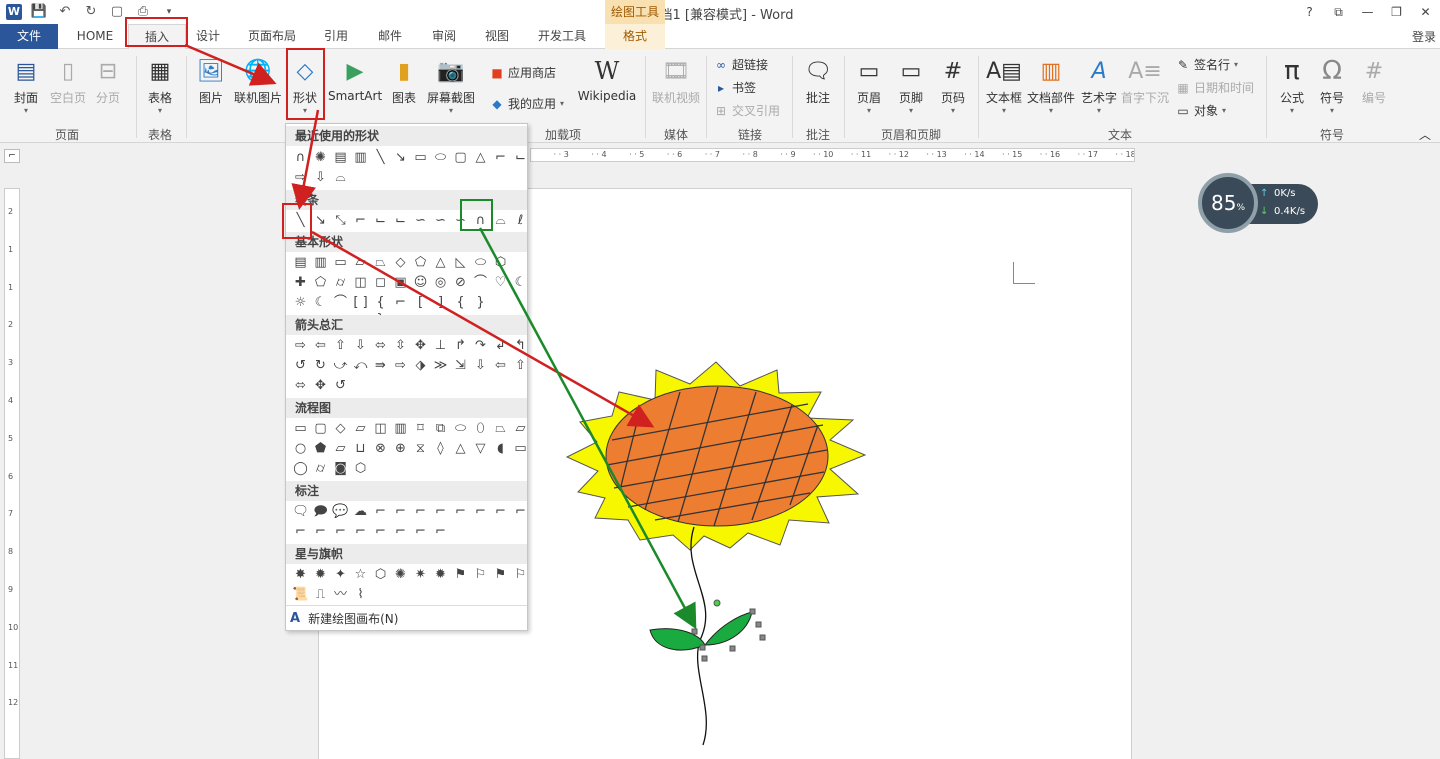 The image size is (1440, 759). What do you see at coordinates (305, 84) in the screenshot?
I see `highlight-shapes-button` at bounding box center [305, 84].